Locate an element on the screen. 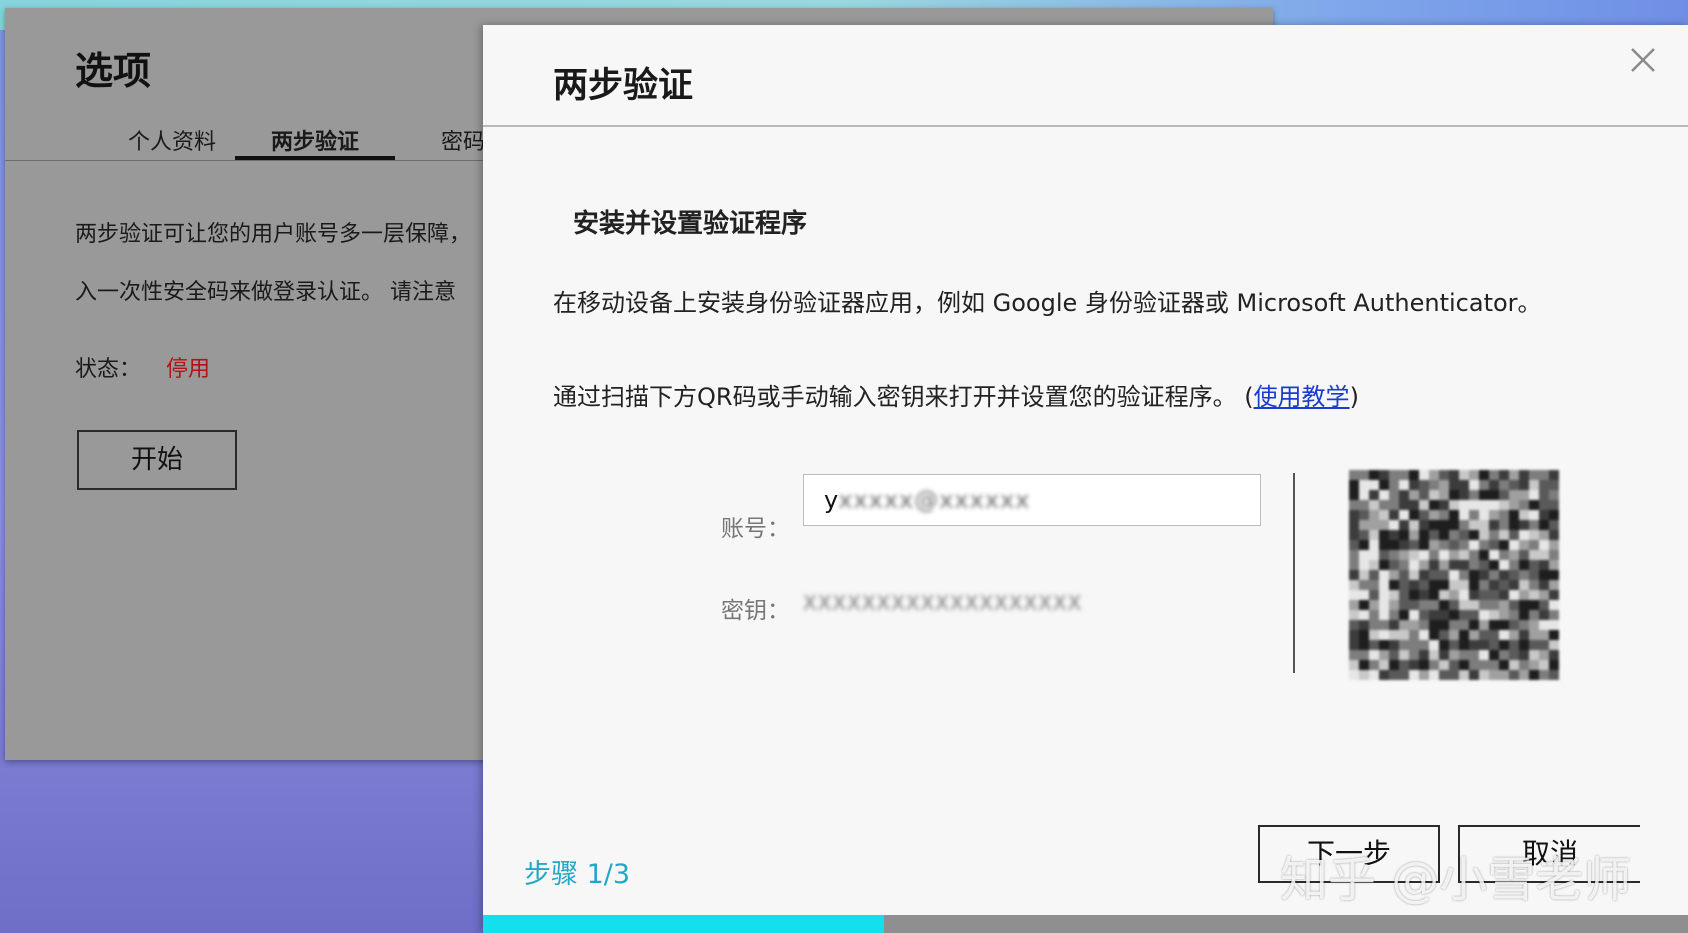  tab-two-step: 两步验证 is located at coordinates (315, 142).